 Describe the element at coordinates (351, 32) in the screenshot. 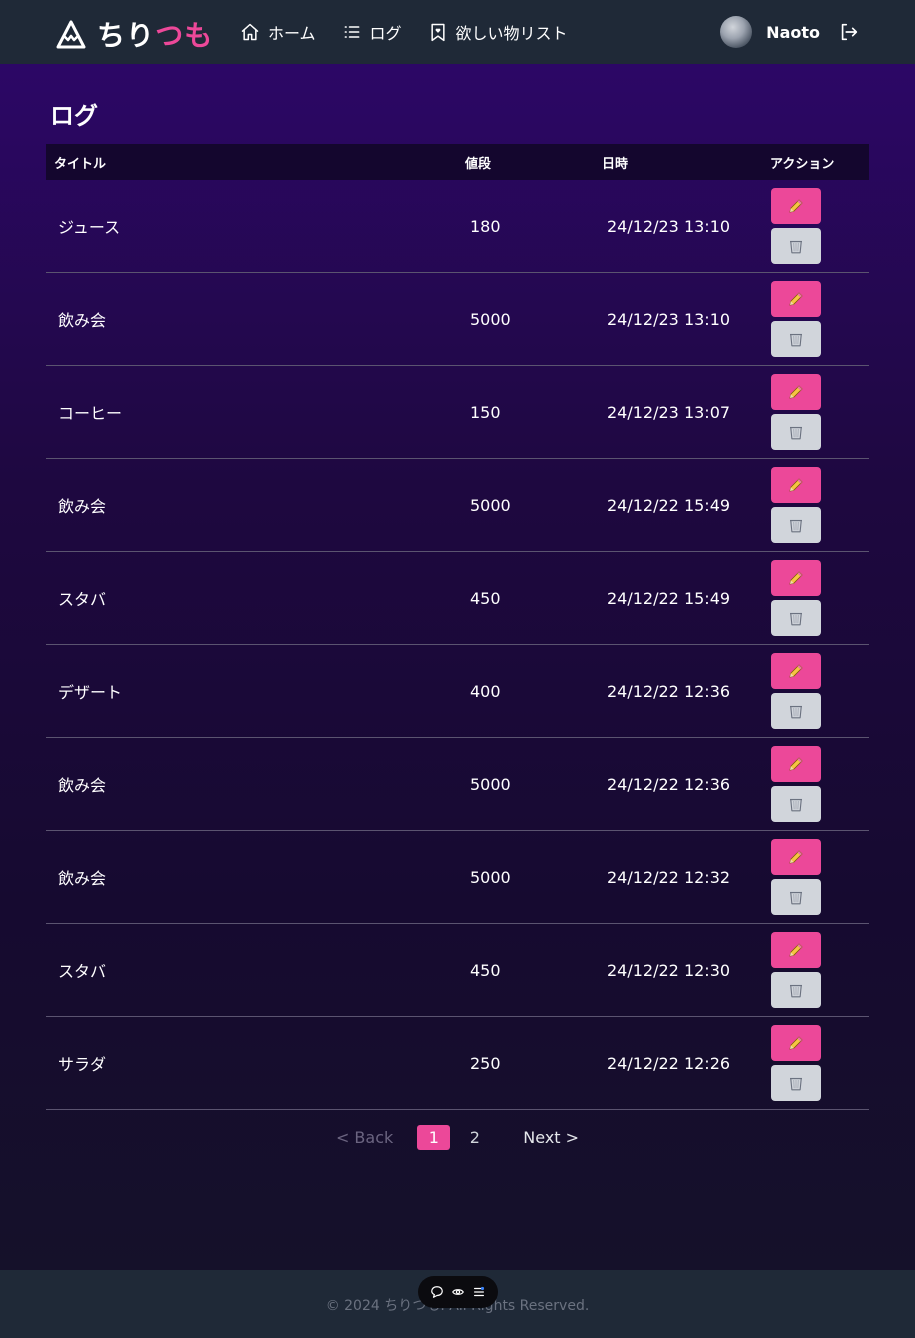

I see `list-icon` at that location.